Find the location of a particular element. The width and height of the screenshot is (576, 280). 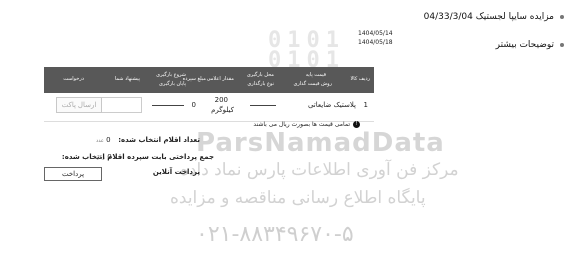

more-details-row: توضیحات بیشتر is located at coordinates (530, 45).